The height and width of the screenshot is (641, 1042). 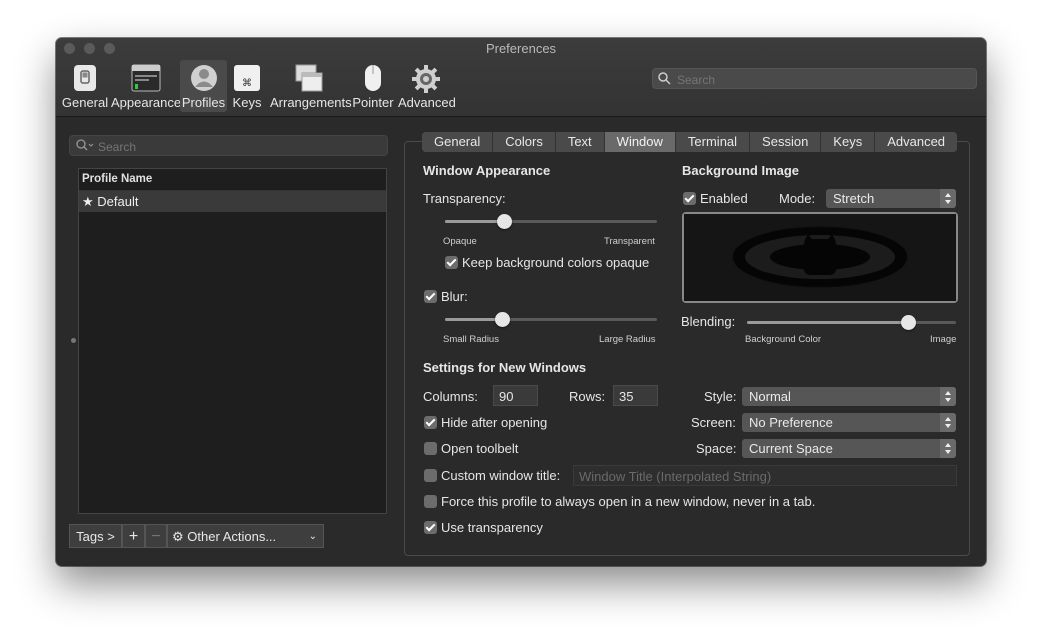 I want to click on use-transparency-label: Use transparency, so click(x=492, y=527).